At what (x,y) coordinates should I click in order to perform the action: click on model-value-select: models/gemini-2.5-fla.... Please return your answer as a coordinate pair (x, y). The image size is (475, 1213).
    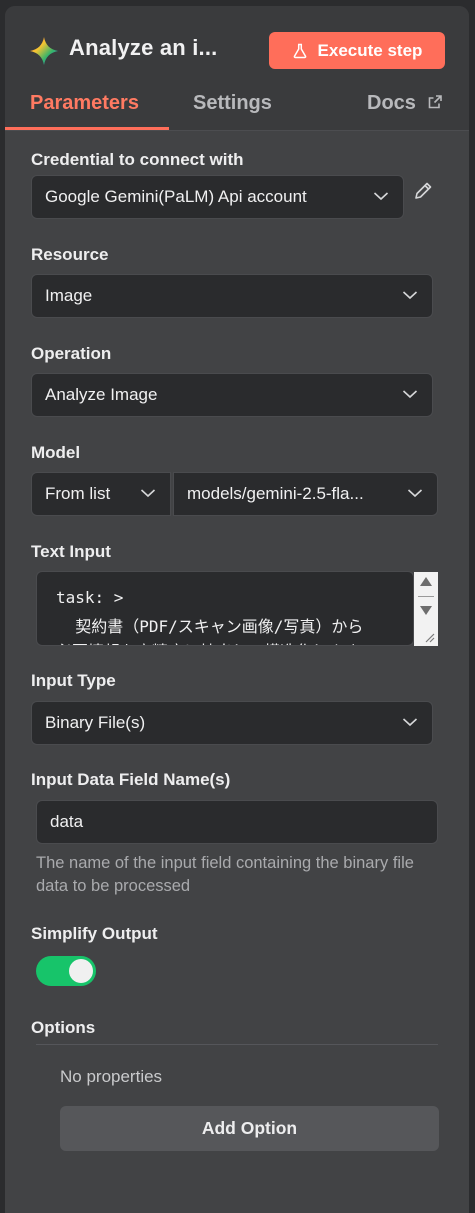
    Looking at the image, I should click on (305, 494).